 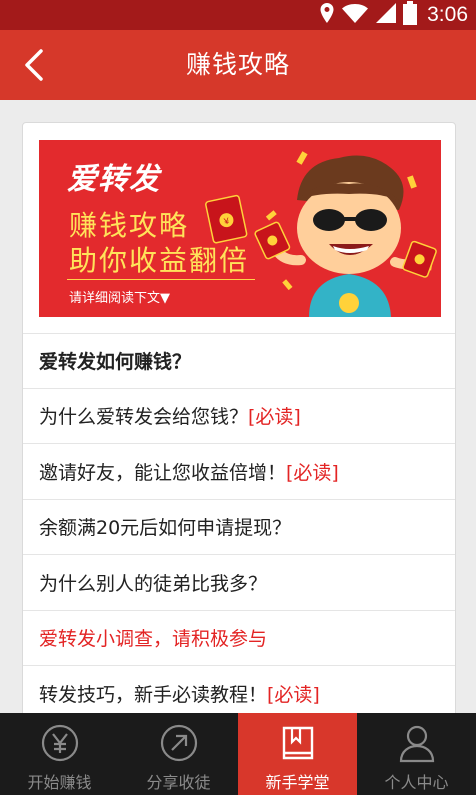 I want to click on battery-icon, so click(x=410, y=15).